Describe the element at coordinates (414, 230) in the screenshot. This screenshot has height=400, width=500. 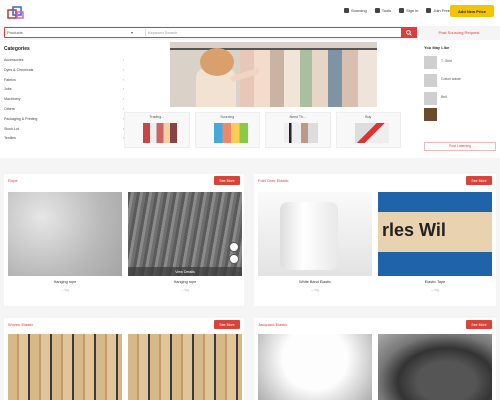
I see `elastic-tape-print: rles Wil` at that location.